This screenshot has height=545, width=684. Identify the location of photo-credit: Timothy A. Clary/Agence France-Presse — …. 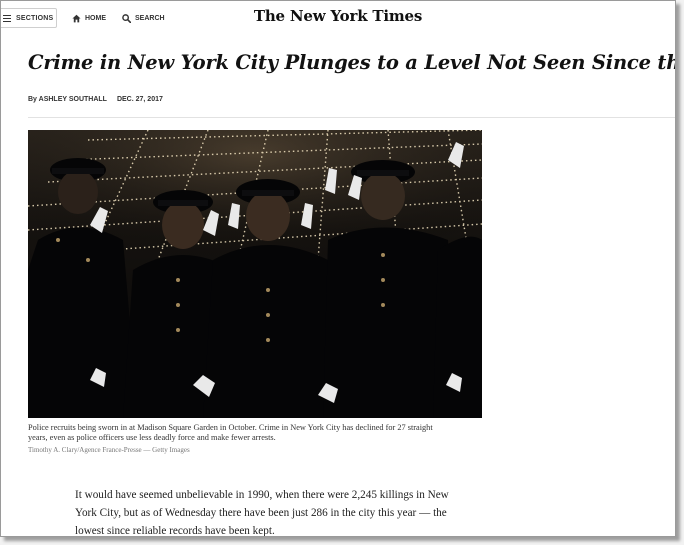
(109, 450).